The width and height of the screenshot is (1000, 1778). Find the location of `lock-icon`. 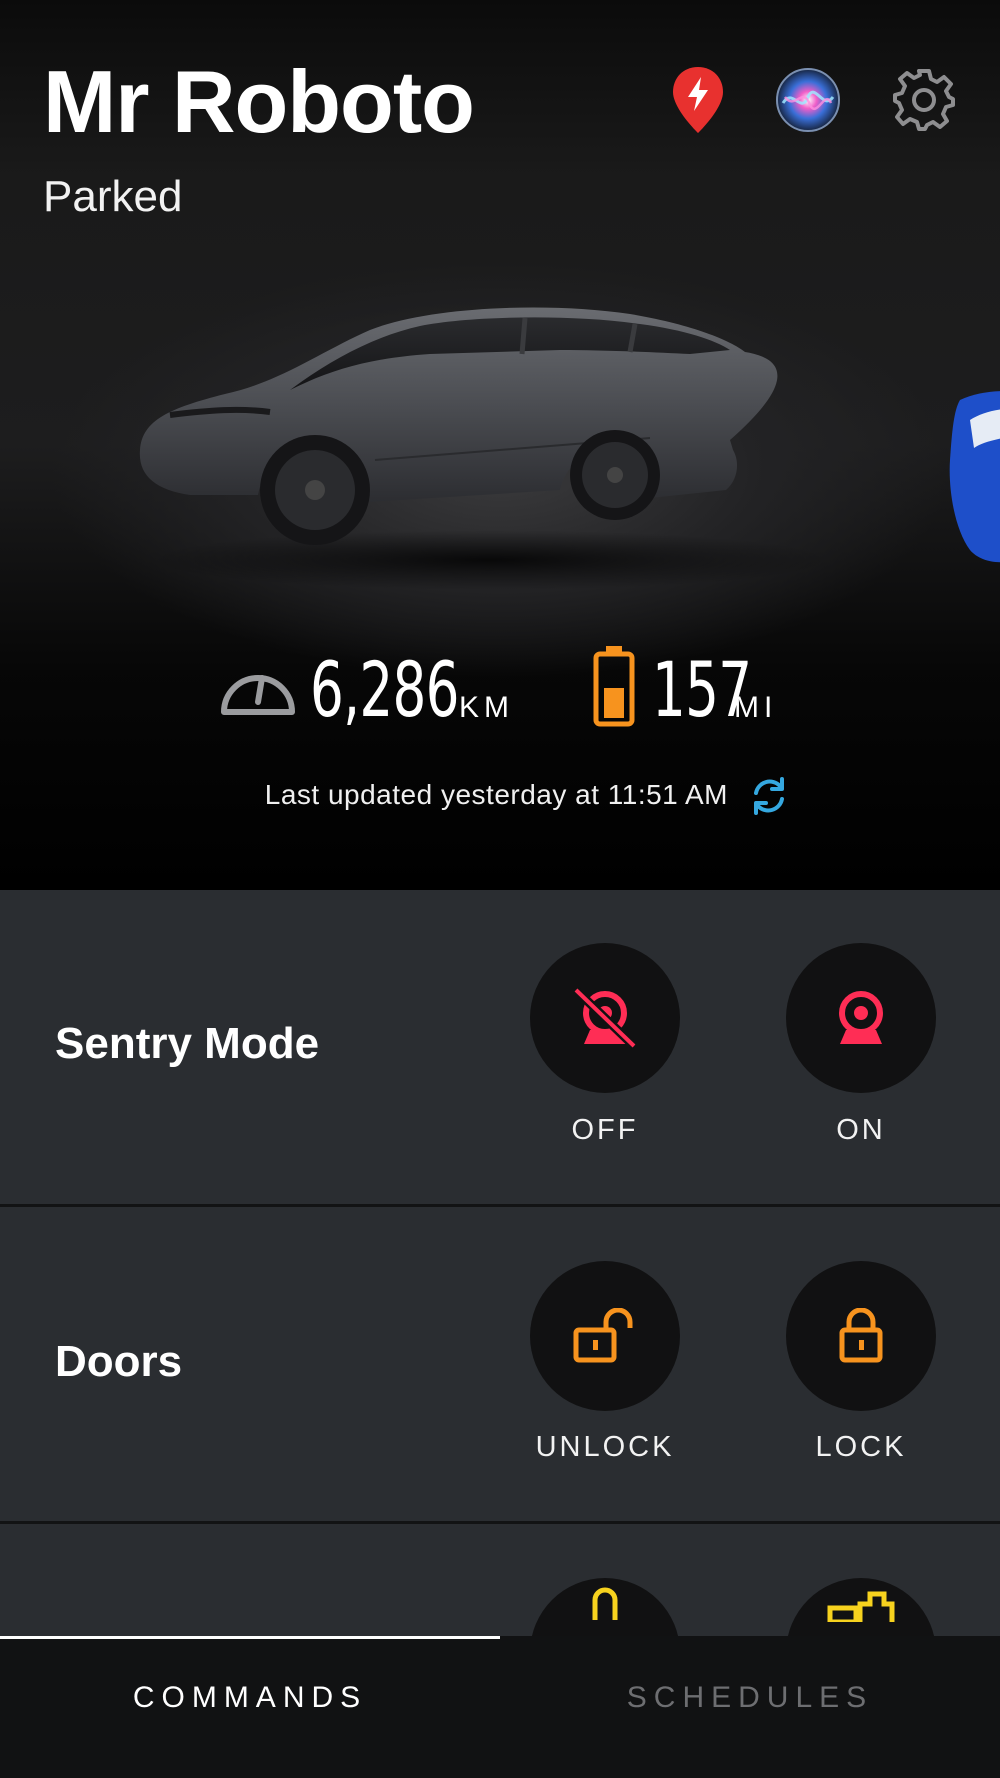

lock-icon is located at coordinates (861, 1335).